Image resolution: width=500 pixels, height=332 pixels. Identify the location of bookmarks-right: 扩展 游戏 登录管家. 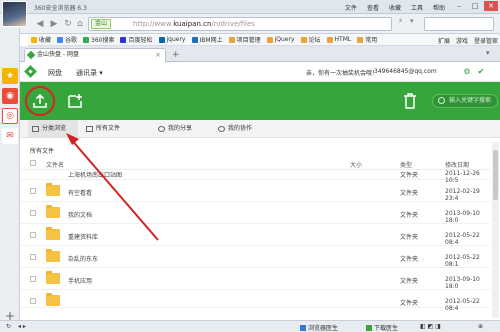
(468, 40).